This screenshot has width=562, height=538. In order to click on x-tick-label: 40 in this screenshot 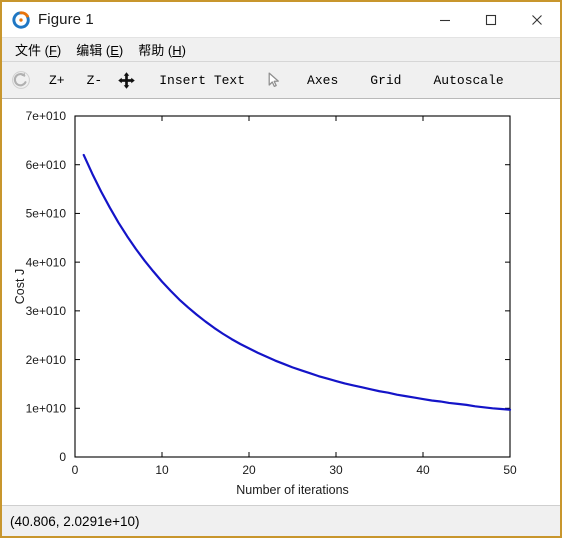, I will do `click(423, 470)`.